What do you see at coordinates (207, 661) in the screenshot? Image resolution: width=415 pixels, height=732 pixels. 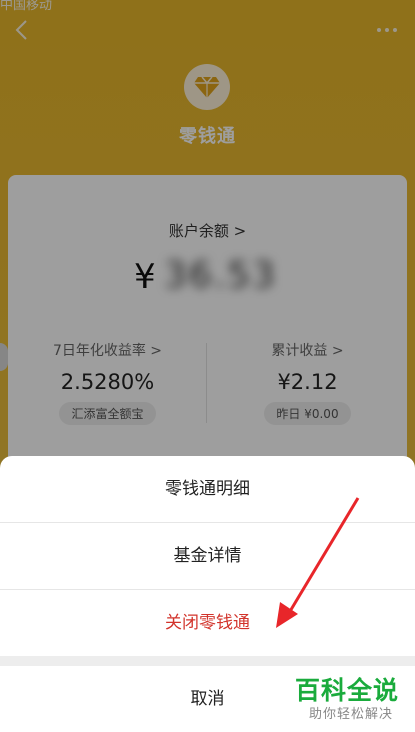 I see `sheet-separator` at bounding box center [207, 661].